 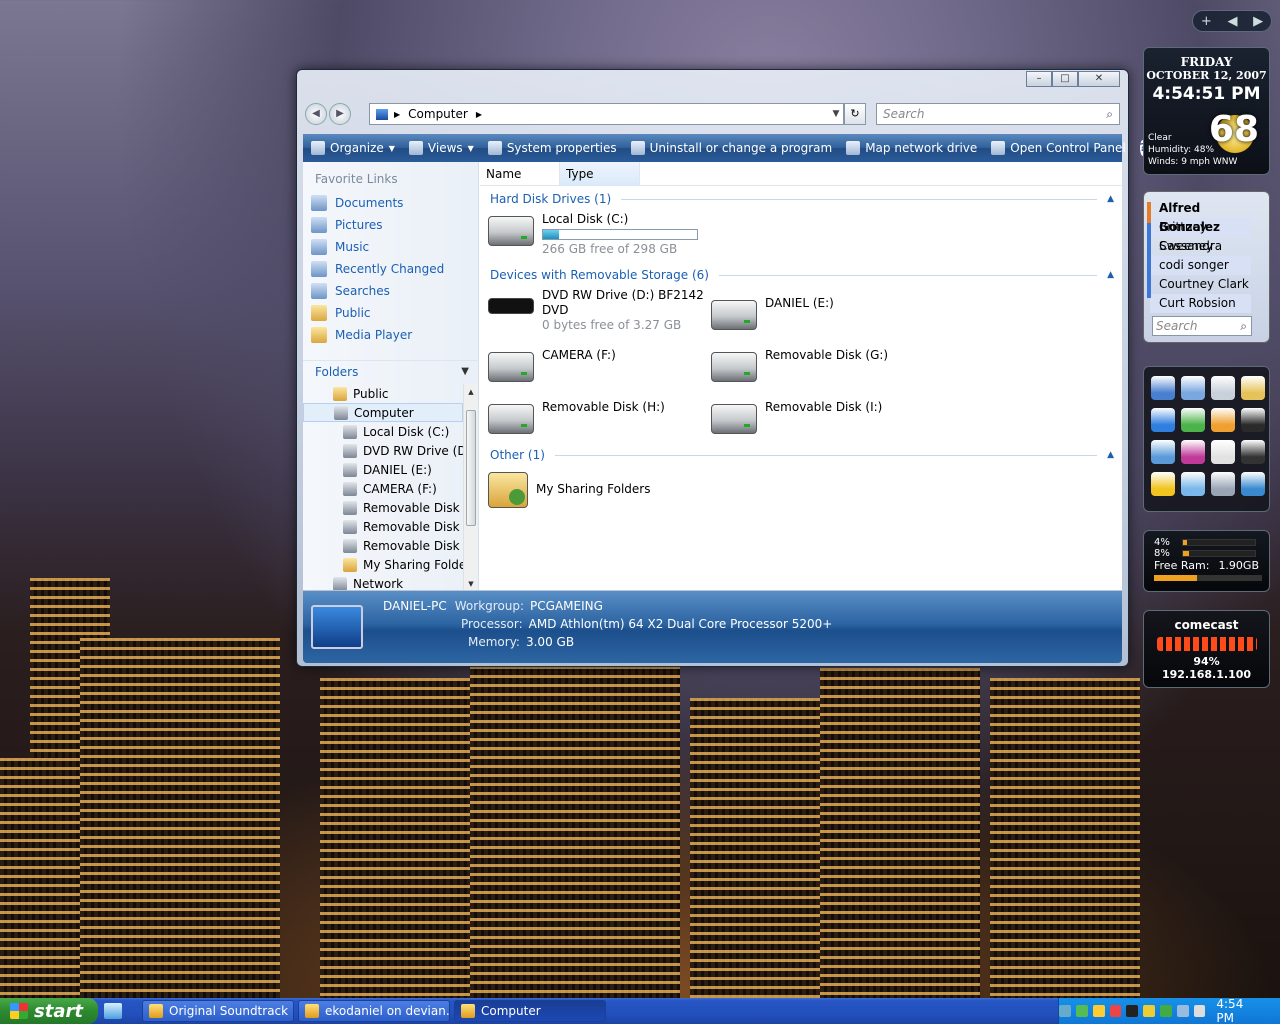 What do you see at coordinates (576, 417) in the screenshot?
I see `drive-h: Removable Disk (H:)` at bounding box center [576, 417].